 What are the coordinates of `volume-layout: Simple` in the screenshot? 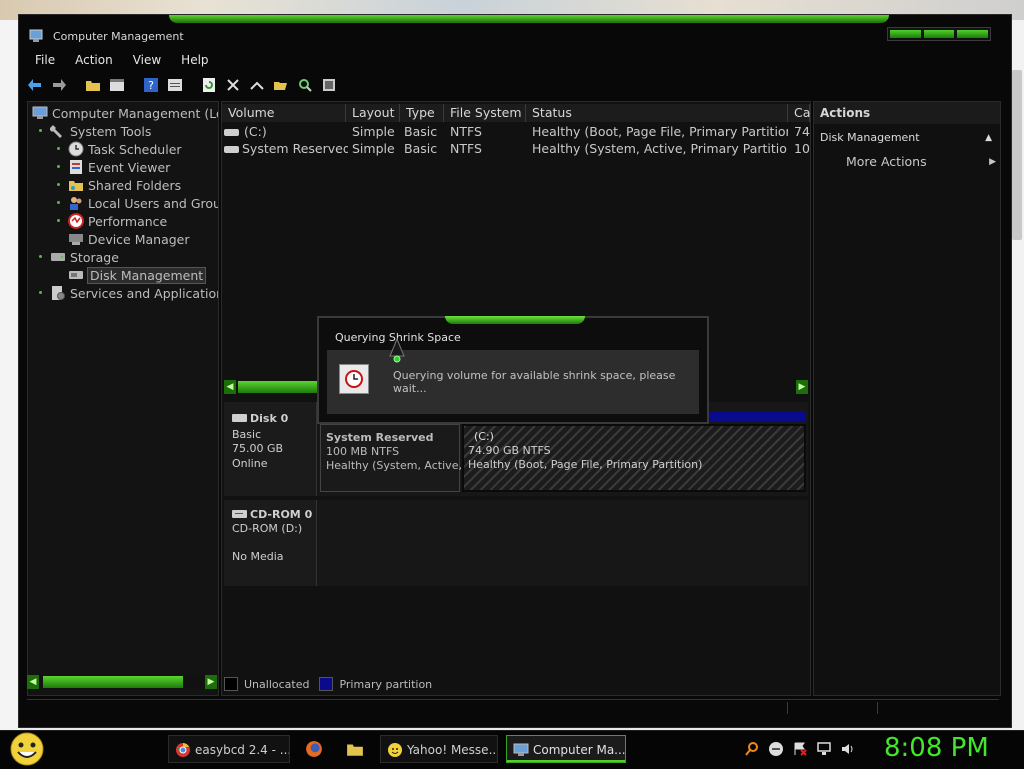 It's located at (373, 131).